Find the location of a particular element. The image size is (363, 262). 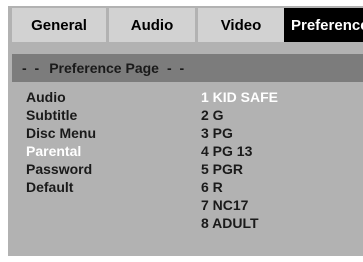

tab-bar: General Audio Video Preference is located at coordinates (185, 25).